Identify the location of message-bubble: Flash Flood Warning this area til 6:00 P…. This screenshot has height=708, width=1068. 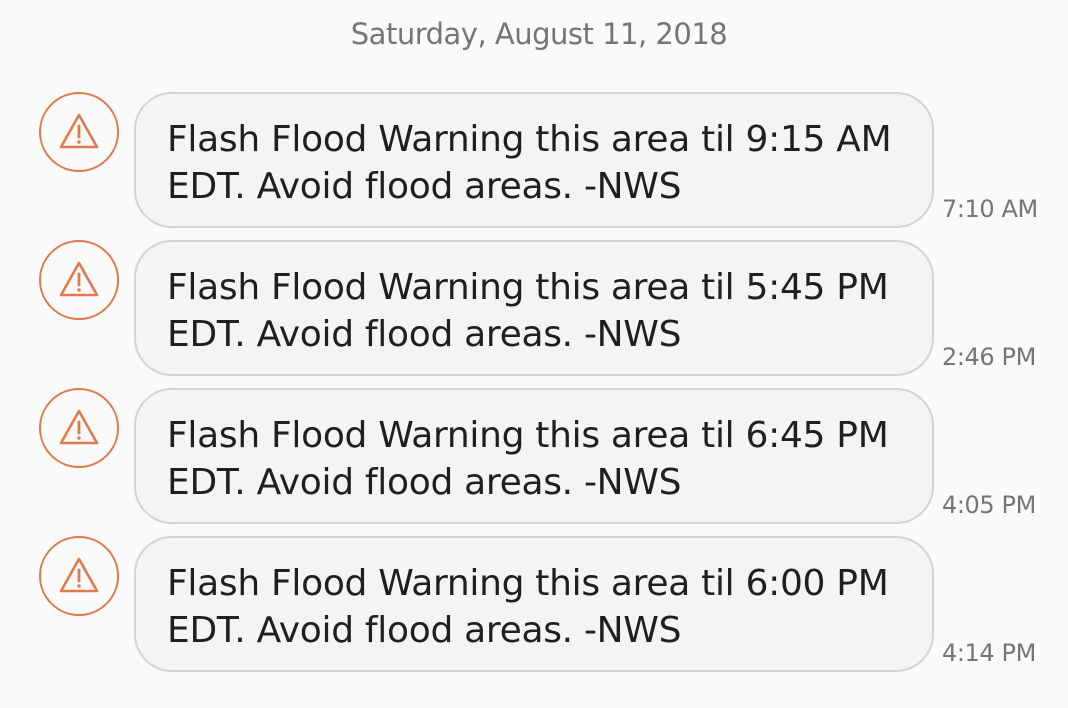
(534, 604).